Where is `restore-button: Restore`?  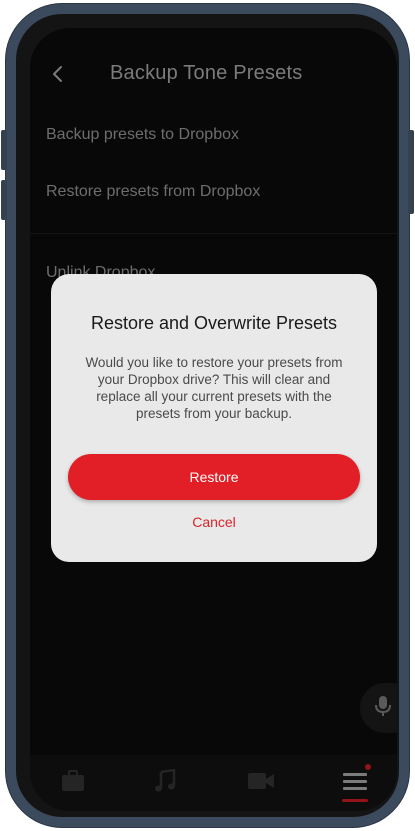
restore-button: Restore is located at coordinates (214, 477).